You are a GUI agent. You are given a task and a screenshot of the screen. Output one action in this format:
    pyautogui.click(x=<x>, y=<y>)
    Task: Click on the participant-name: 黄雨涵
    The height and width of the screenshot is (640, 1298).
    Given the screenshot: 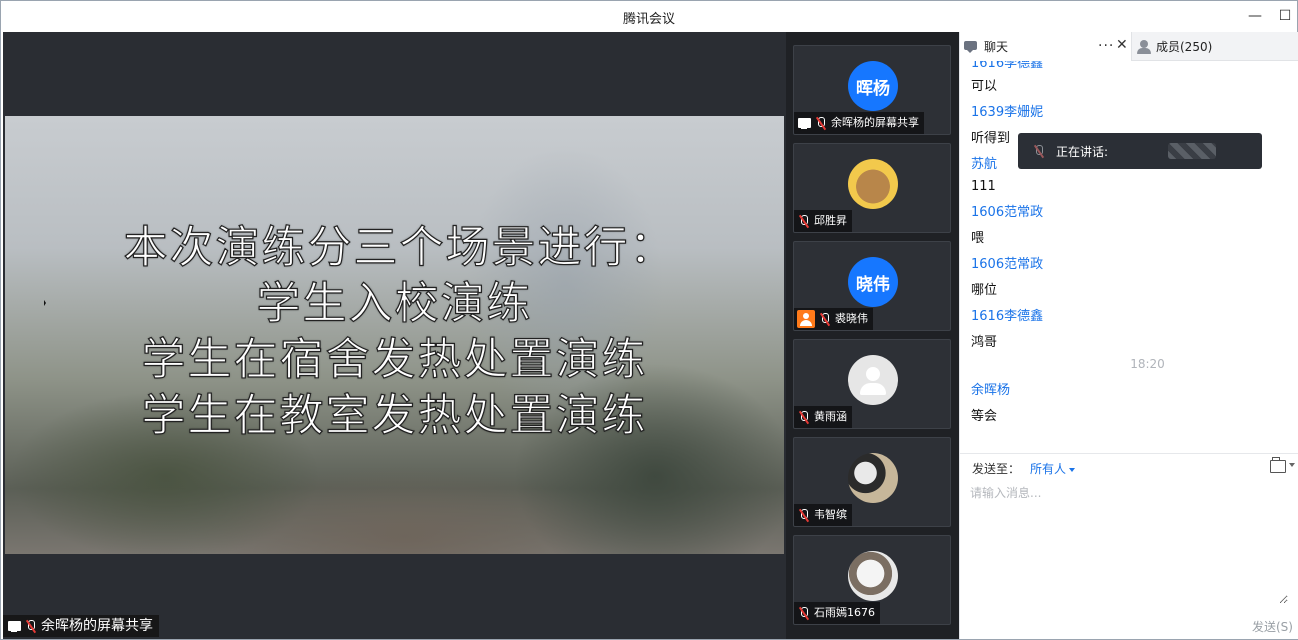 What is the action you would take?
    pyautogui.click(x=830, y=416)
    